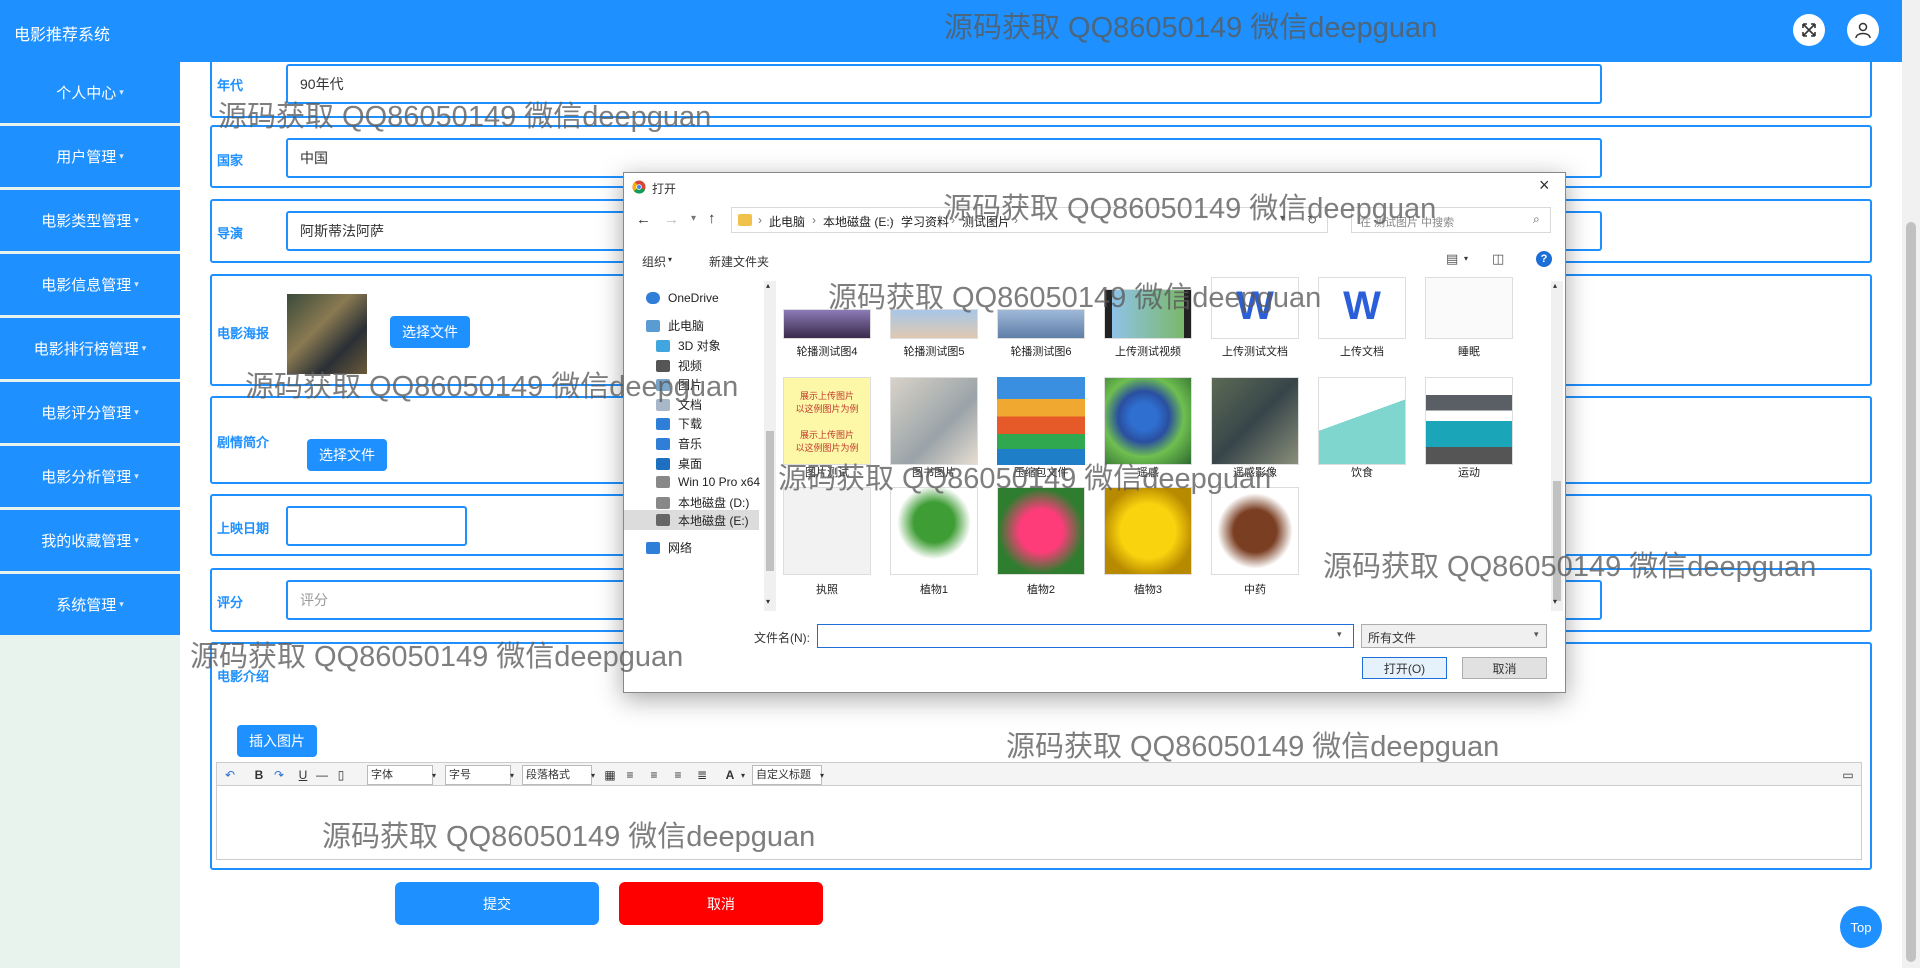  I want to click on nav-desktop: 桌面, so click(679, 463).